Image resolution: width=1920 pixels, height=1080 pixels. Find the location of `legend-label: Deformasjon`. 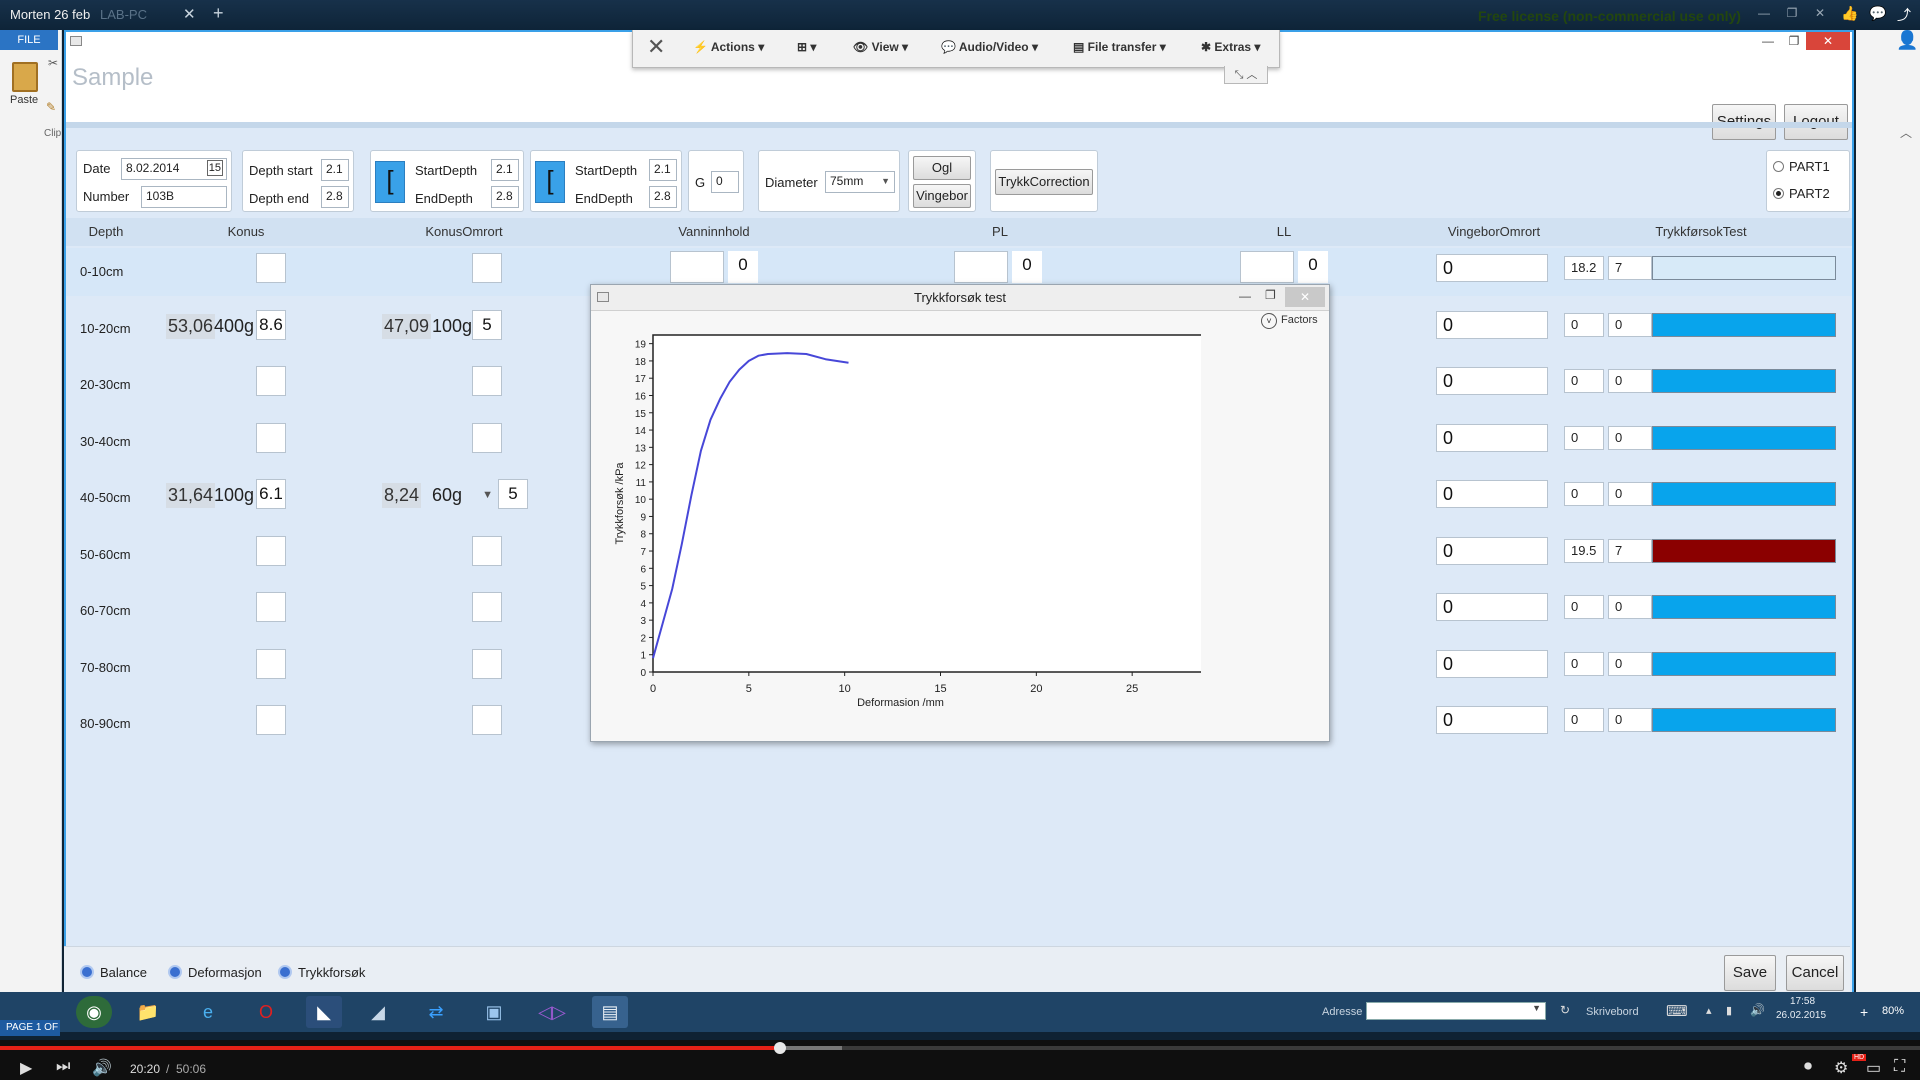

legend-label: Deformasjon is located at coordinates (225, 972).